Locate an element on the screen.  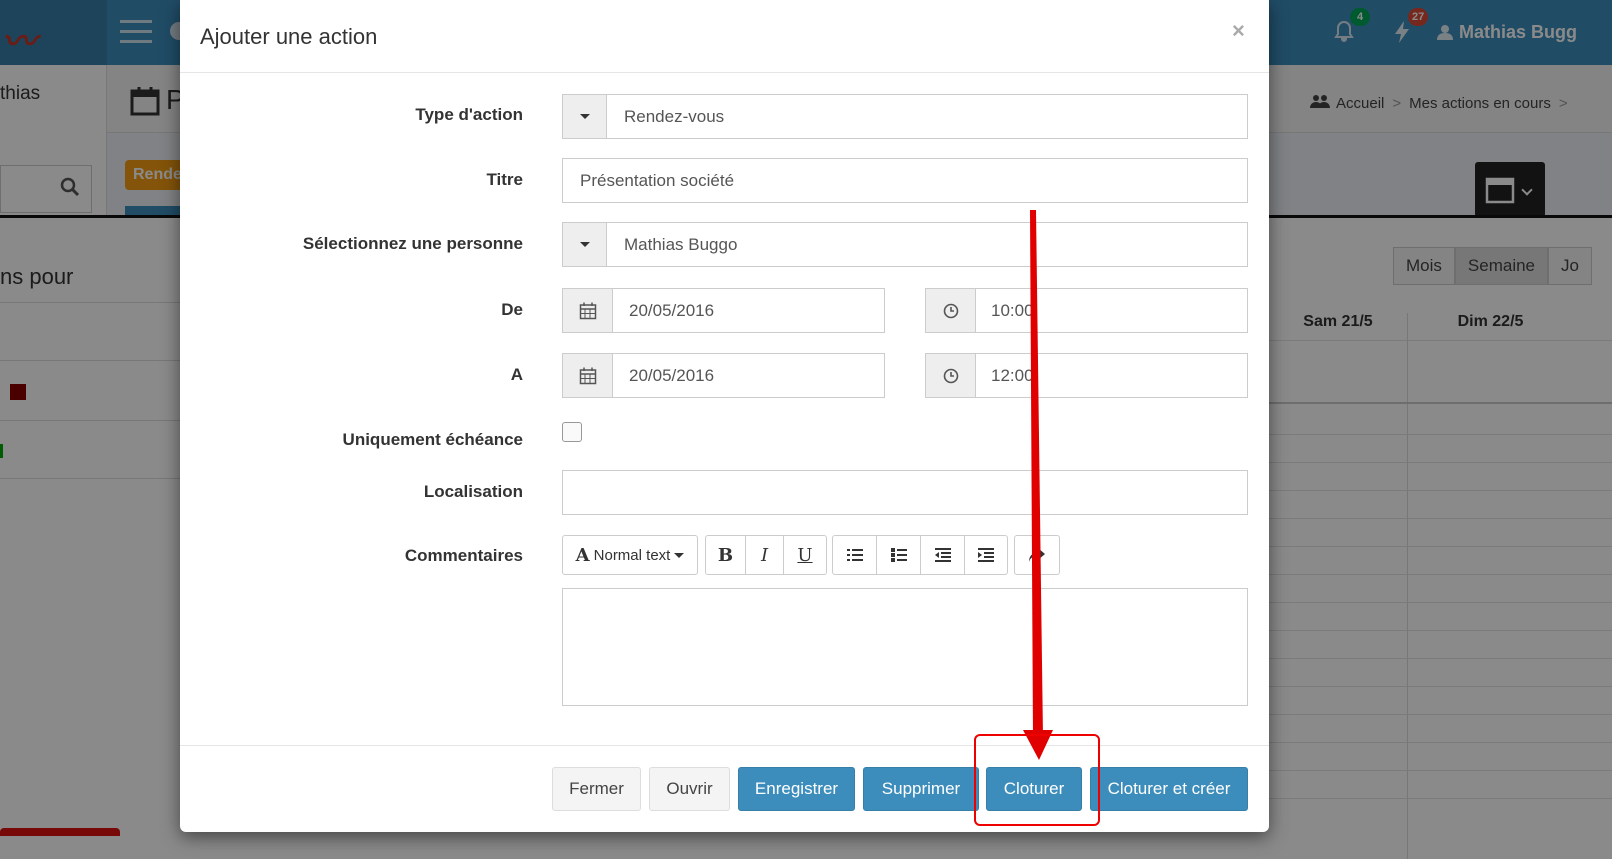
outdent-button is located at coordinates (943, 555).